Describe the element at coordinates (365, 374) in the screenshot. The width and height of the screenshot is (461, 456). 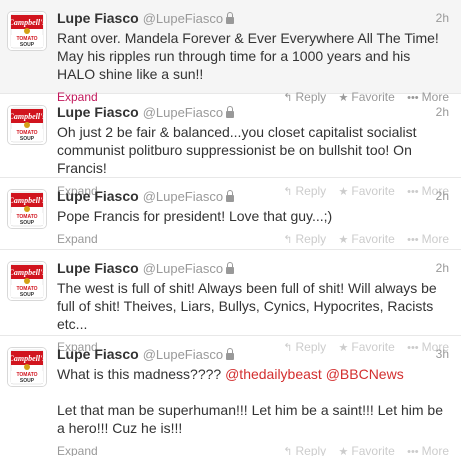
I see `mention-link: @BBCNews` at that location.